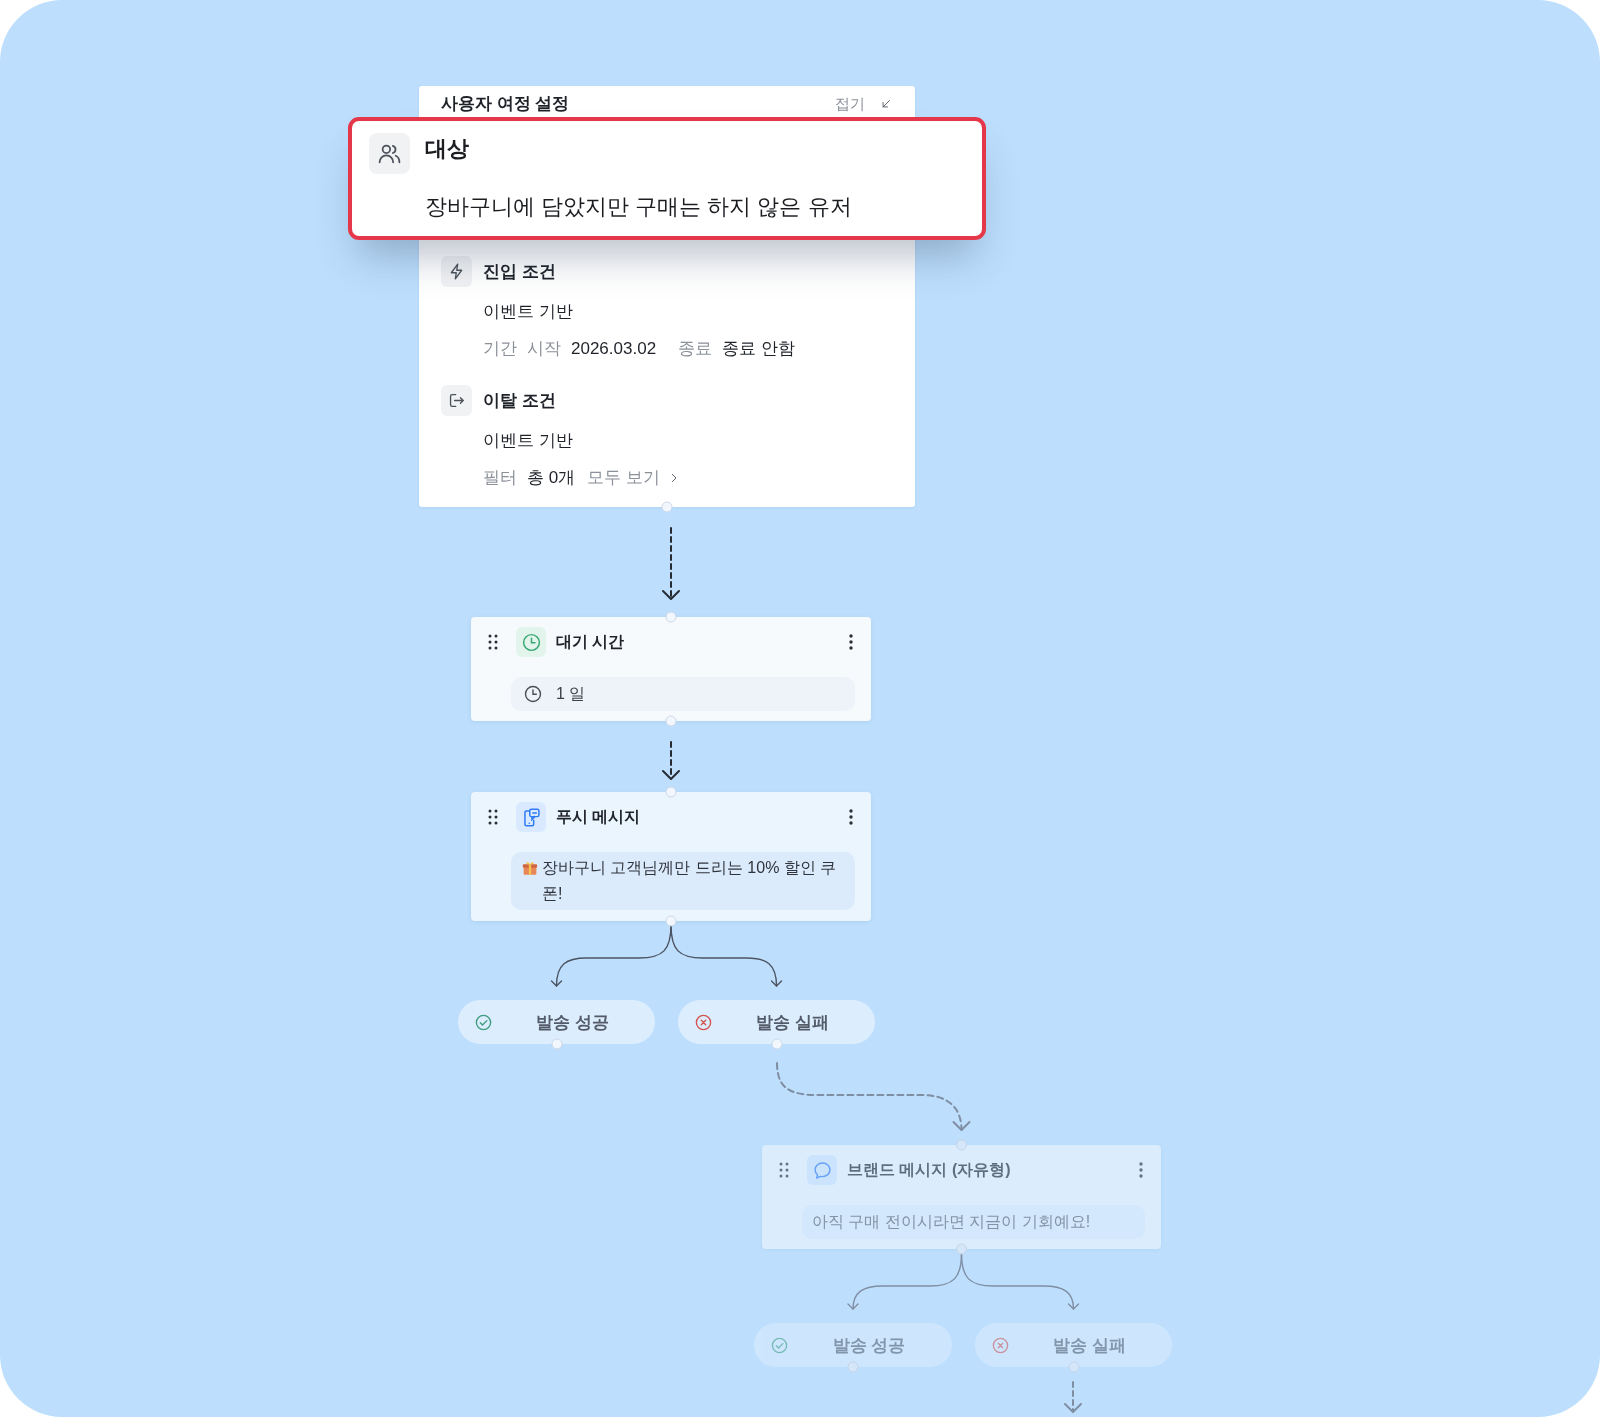 The image size is (1600, 1417). Describe the element at coordinates (500, 349) in the screenshot. I see `period-label: 기간` at that location.